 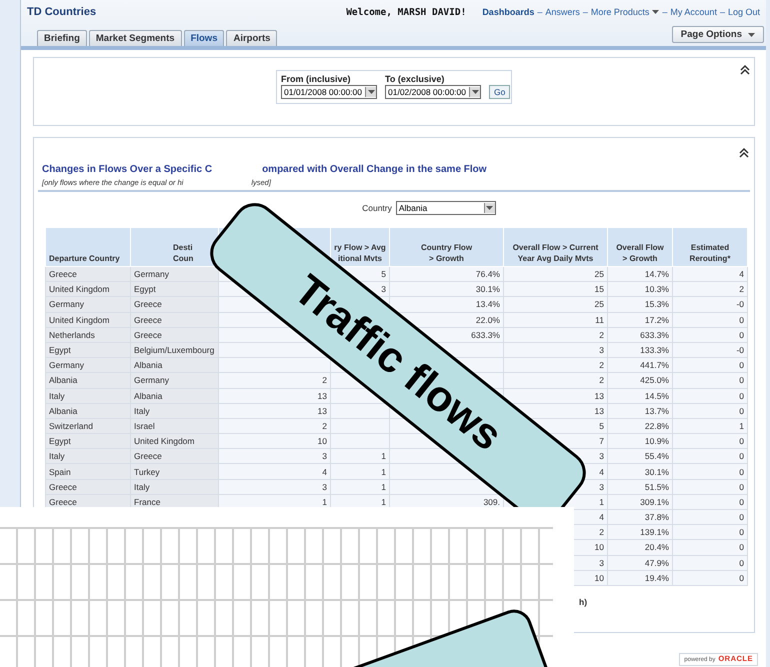 What do you see at coordinates (72, 335) in the screenshot?
I see `table-cell: Netherlands` at bounding box center [72, 335].